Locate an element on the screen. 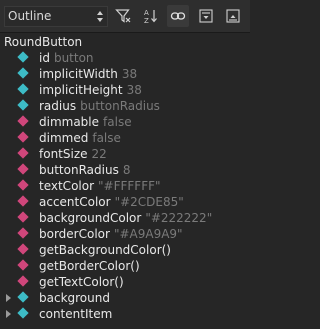 This screenshot has width=320, height=329. item-label: dimmable false is located at coordinates (85, 122).